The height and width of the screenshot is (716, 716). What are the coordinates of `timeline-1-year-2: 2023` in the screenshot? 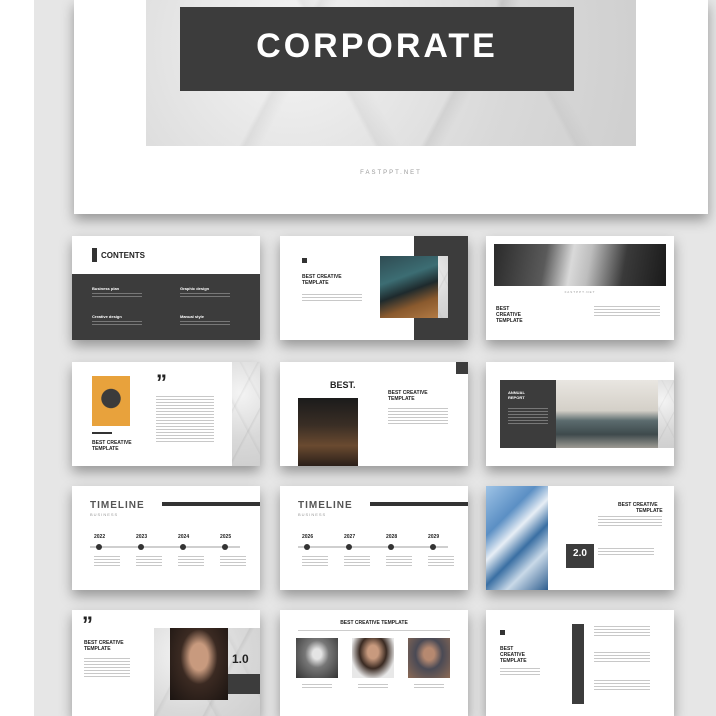 It's located at (142, 537).